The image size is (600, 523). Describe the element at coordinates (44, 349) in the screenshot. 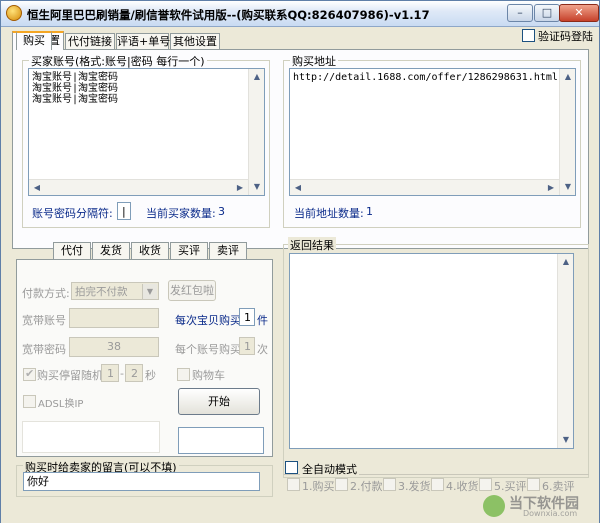

I see `broadband-password-label: 宽带密码` at that location.